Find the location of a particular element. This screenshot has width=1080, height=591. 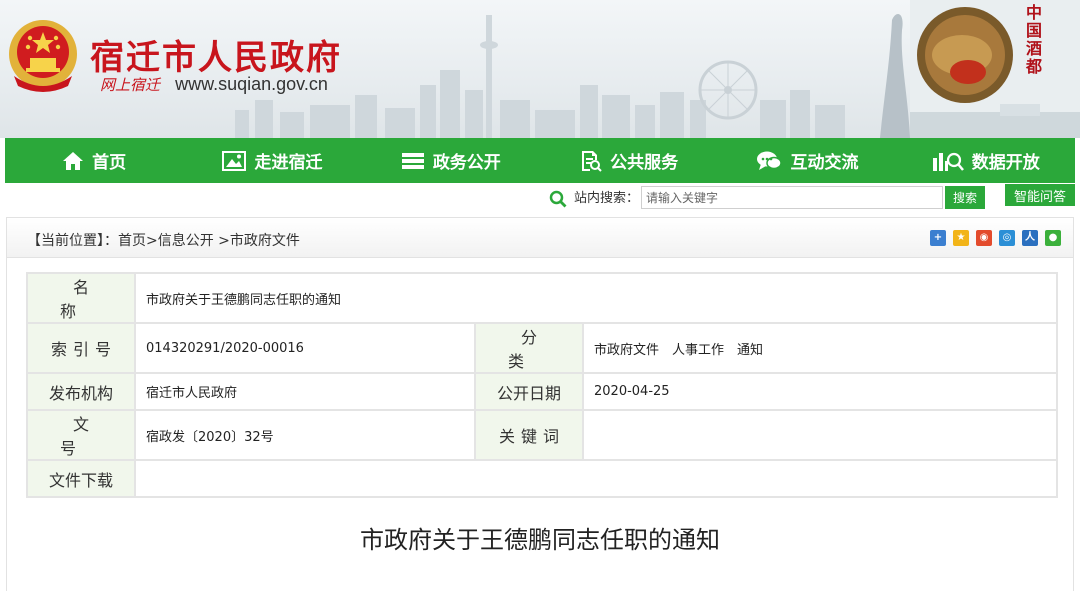

nav-item-public-service: 公共服务 is located at coordinates (629, 160).